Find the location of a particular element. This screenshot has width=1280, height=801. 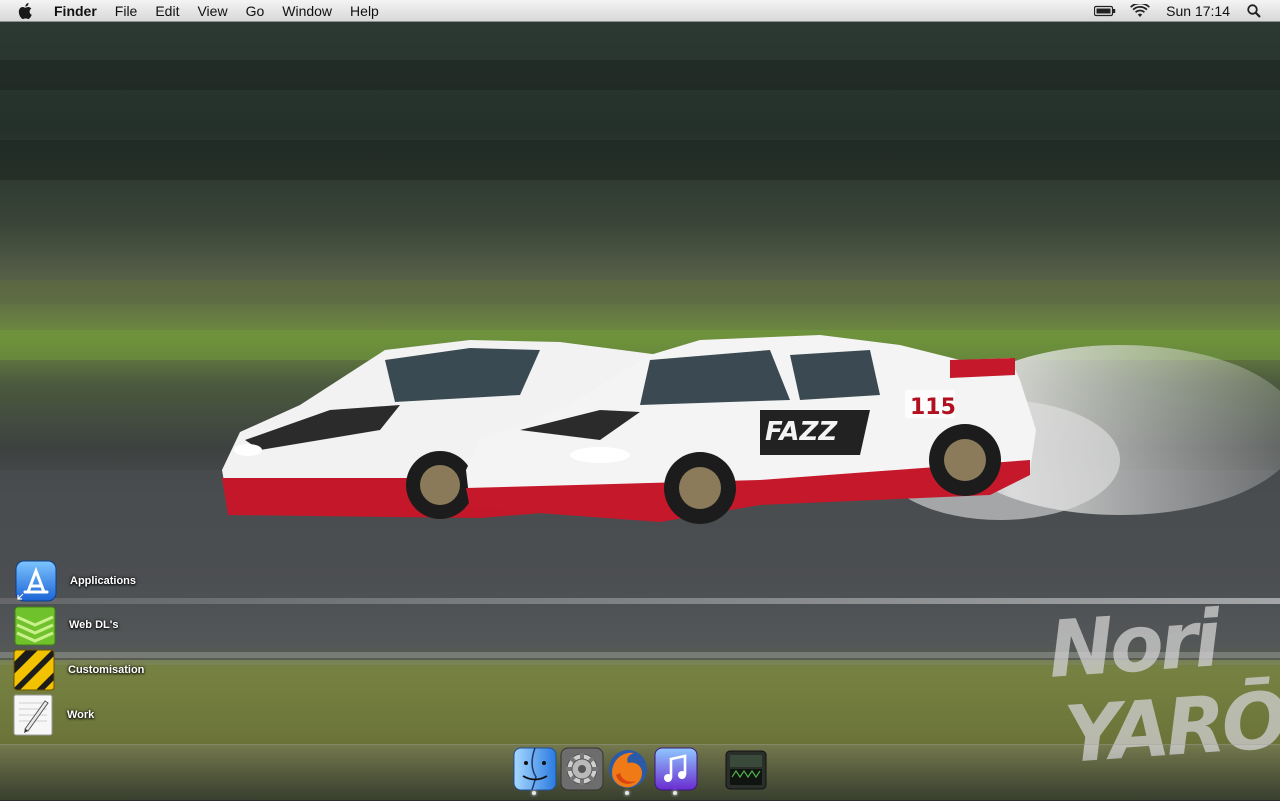

wifi-icon is located at coordinates (1140, 10).